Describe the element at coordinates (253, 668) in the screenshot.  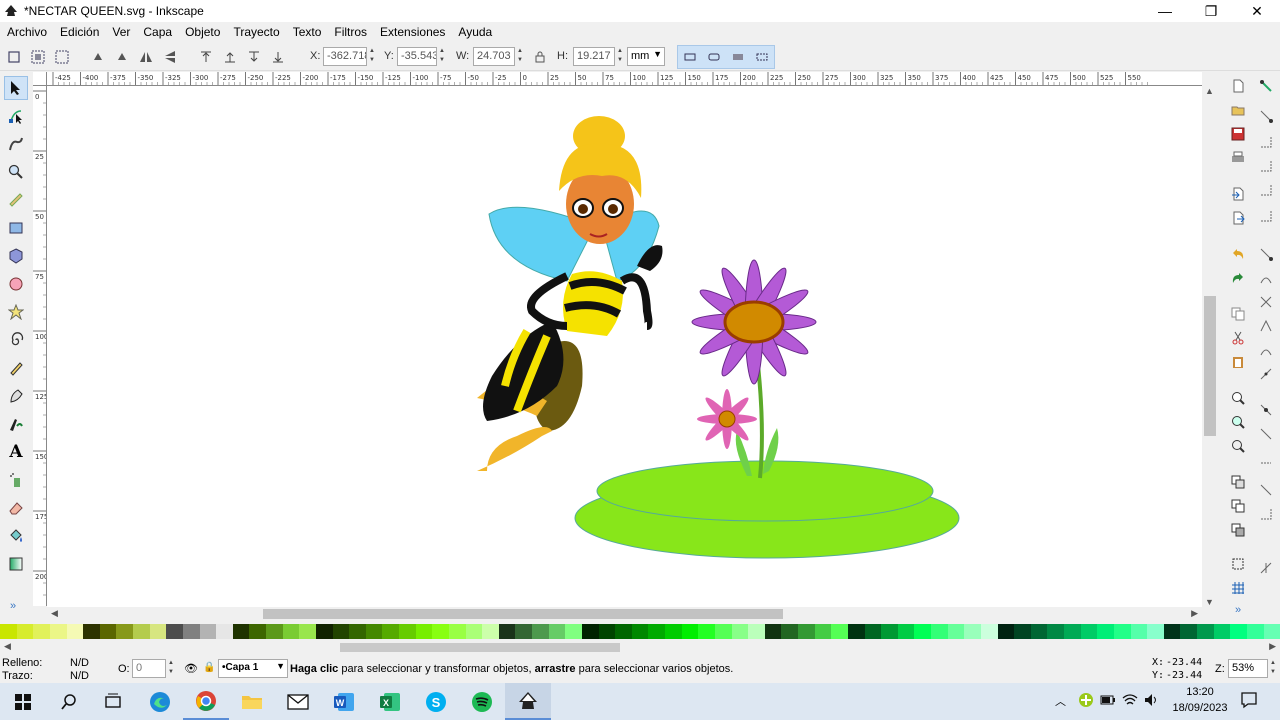
I see `layer-select: •Capa 1 ▼` at that location.